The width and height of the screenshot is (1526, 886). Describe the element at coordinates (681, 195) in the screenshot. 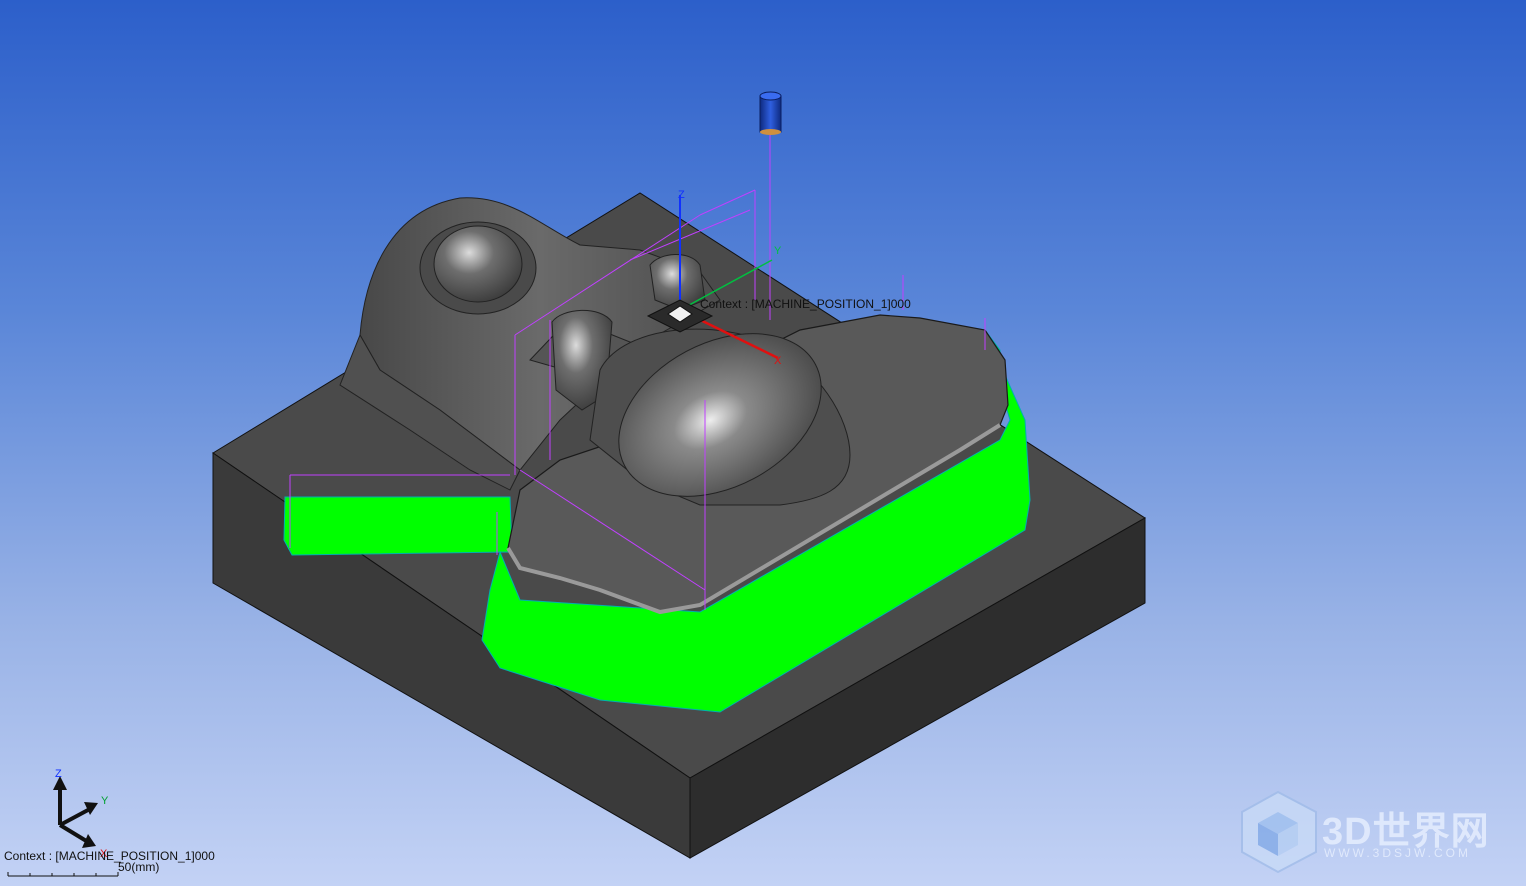

I see `model-axis-z-label: Z` at that location.